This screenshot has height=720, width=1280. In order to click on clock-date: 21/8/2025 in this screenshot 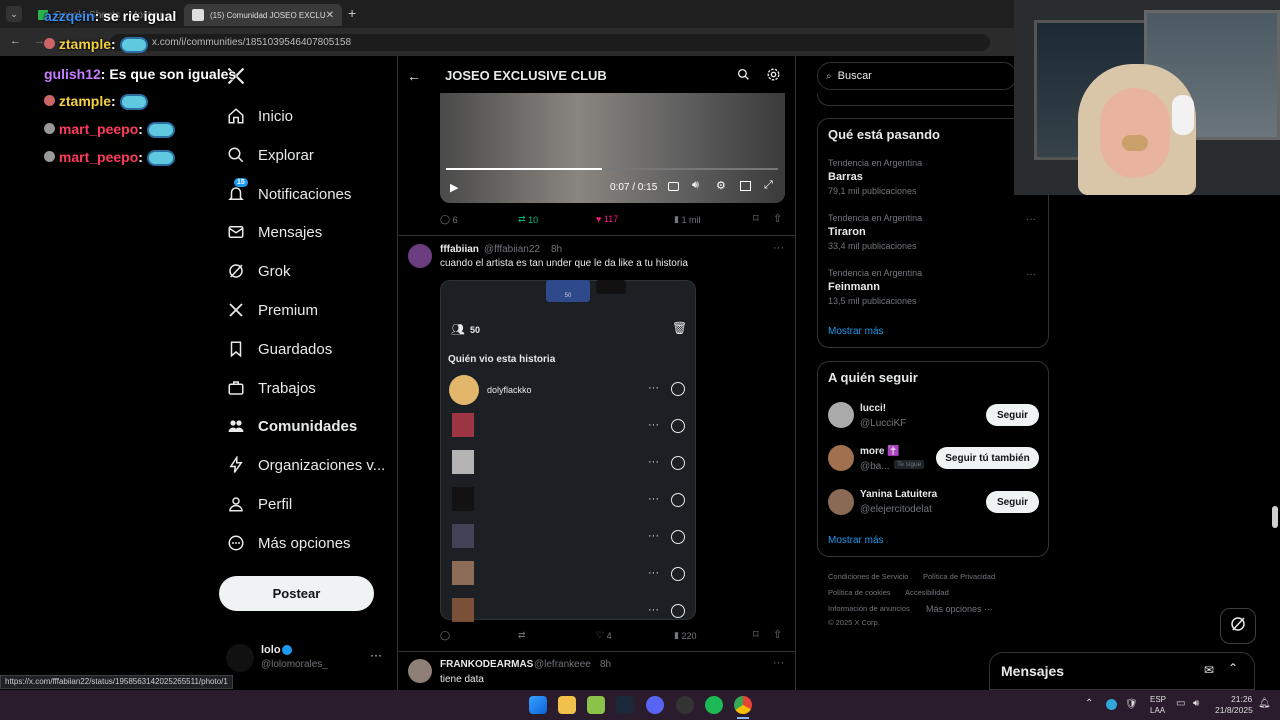, I will do `click(1234, 710)`.